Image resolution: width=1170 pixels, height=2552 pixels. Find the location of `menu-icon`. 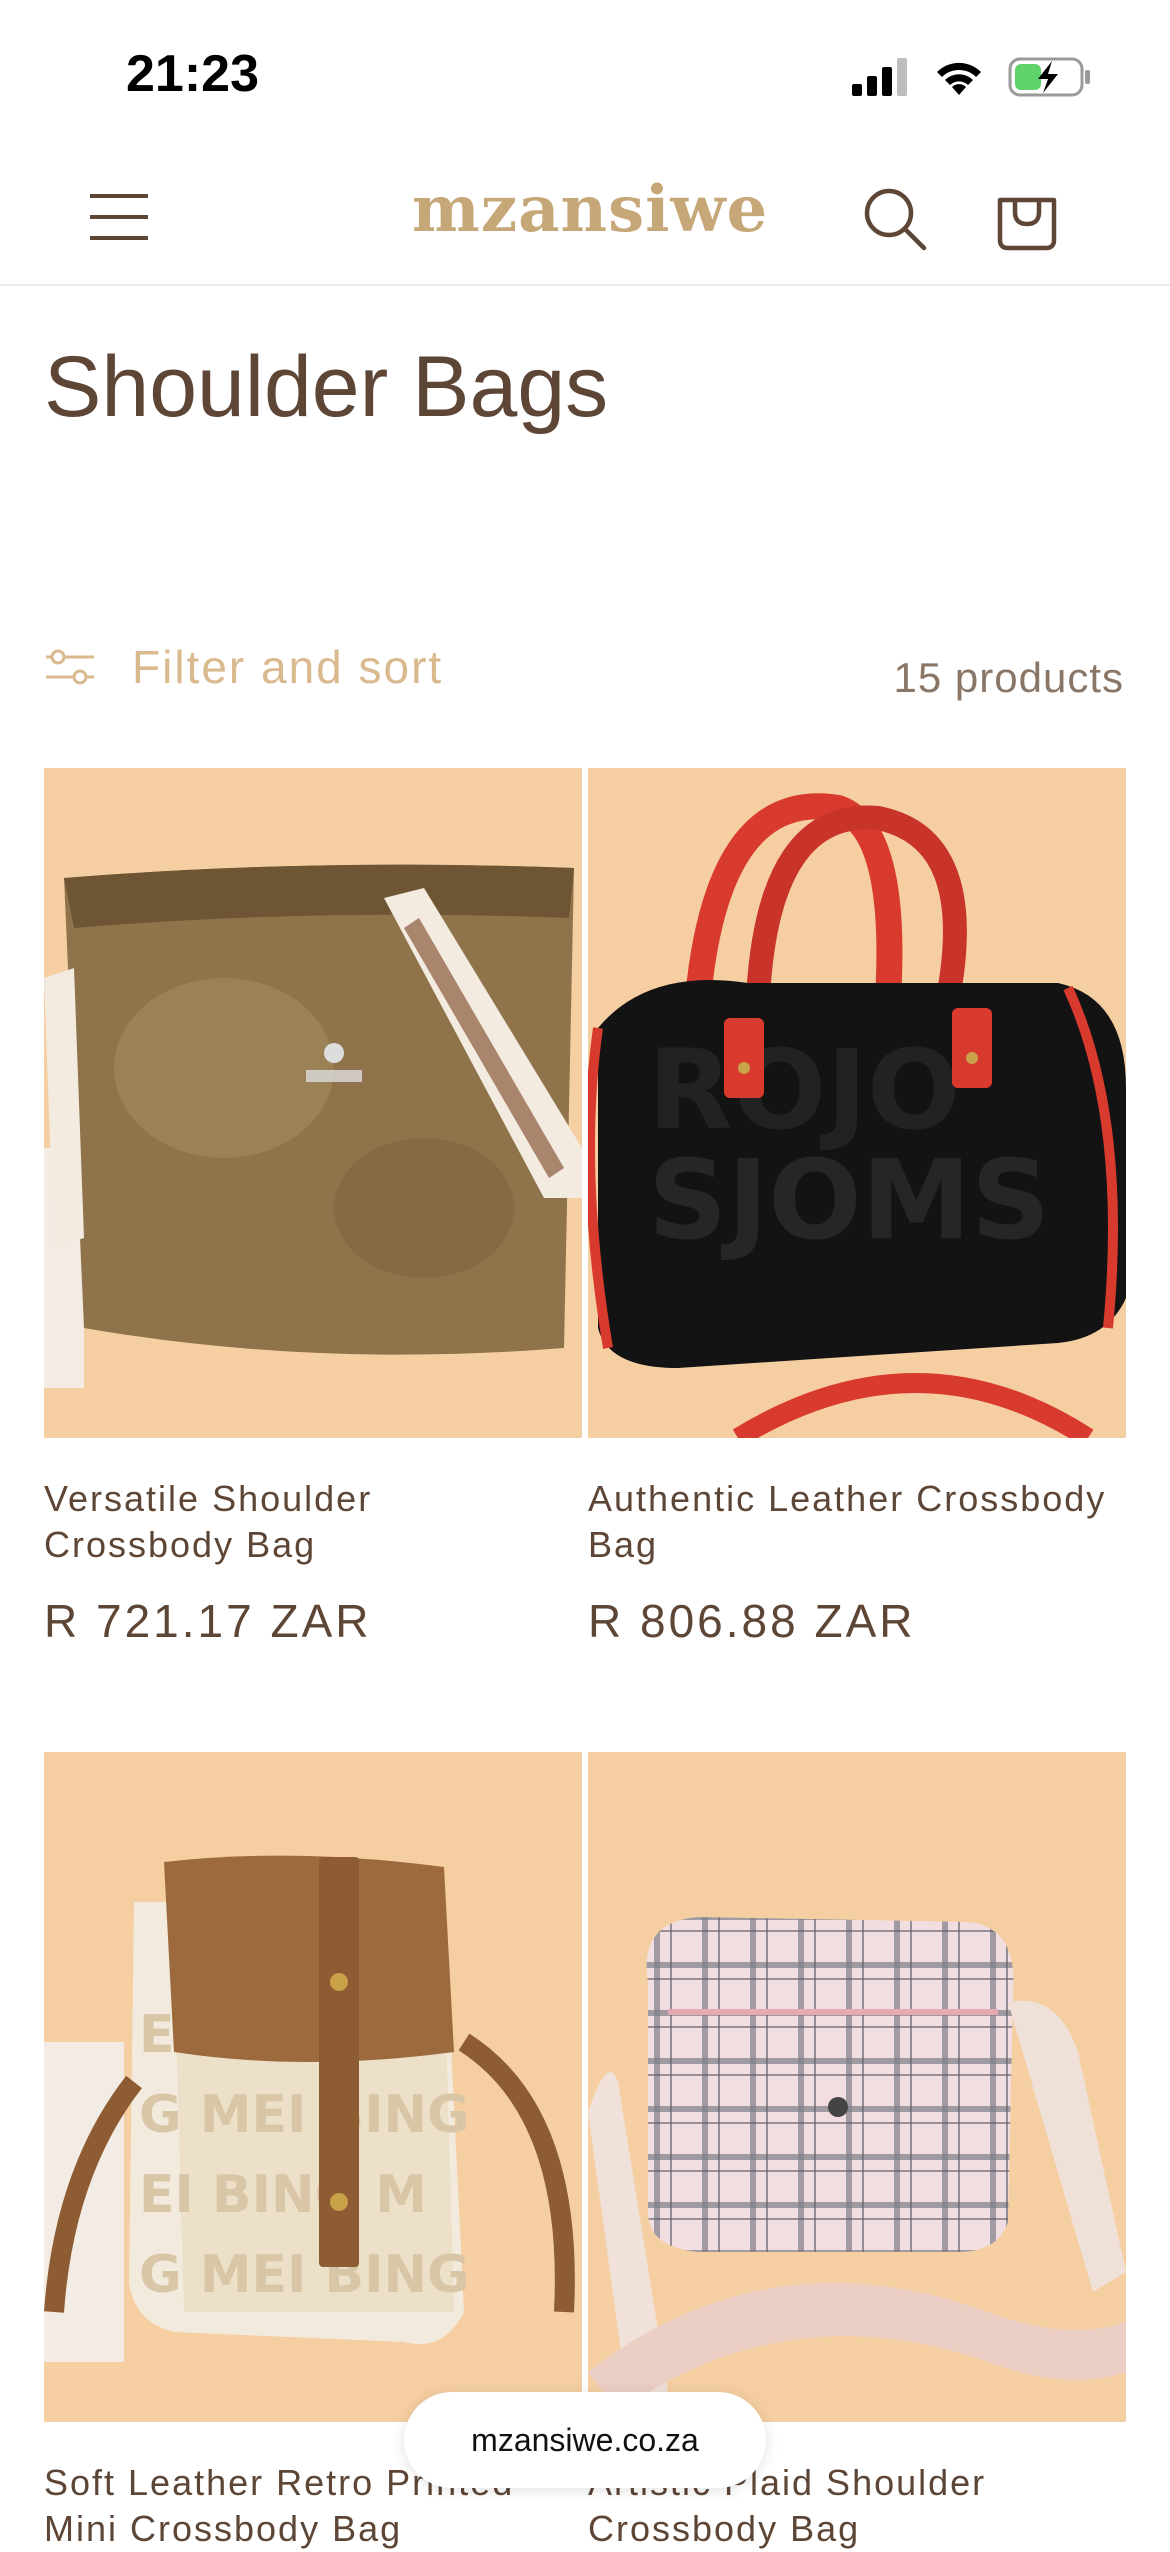

menu-icon is located at coordinates (119, 217).